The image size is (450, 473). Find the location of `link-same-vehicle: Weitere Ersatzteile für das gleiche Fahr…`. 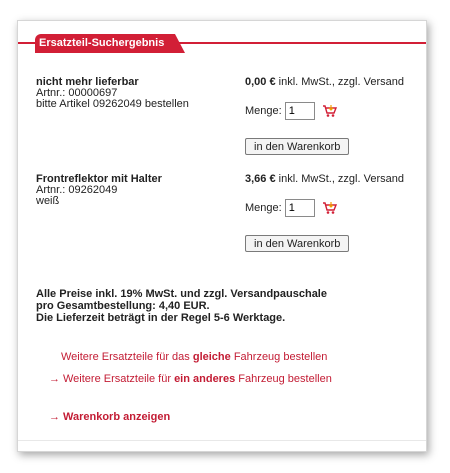

link-same-vehicle: Weitere Ersatzteile für das gleiche Fahr… is located at coordinates (196, 357).